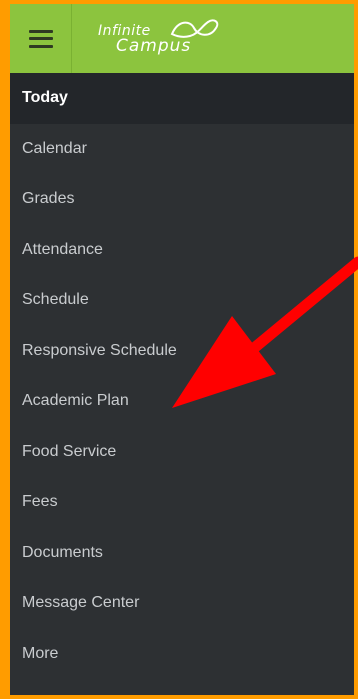 This screenshot has height=699, width=358. Describe the element at coordinates (182, 502) in the screenshot. I see `sidebar-item-fees: Fees` at that location.